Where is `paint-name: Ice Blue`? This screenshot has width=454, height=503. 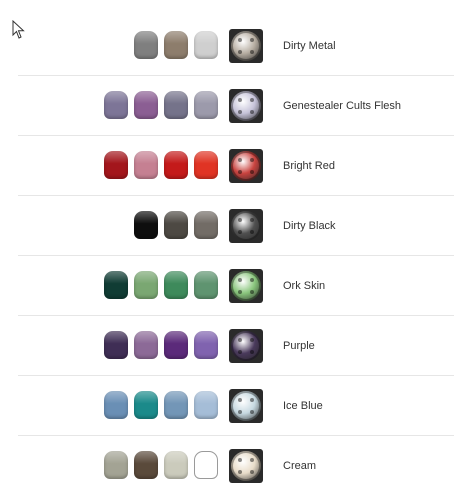
paint-name: Ice Blue is located at coordinates (303, 406).